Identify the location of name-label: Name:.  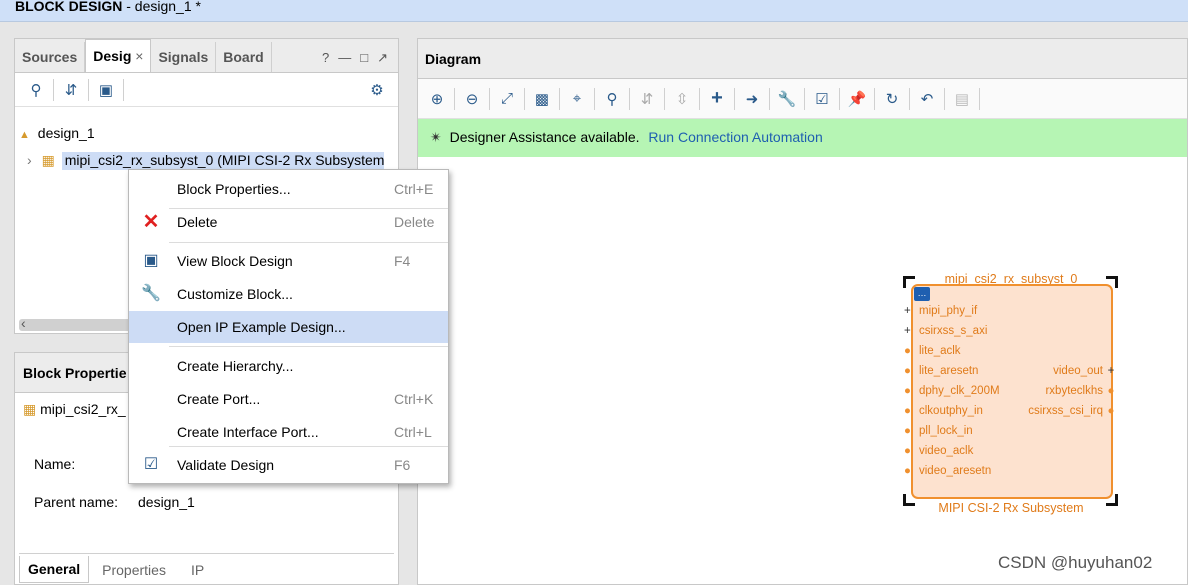
(55, 464).